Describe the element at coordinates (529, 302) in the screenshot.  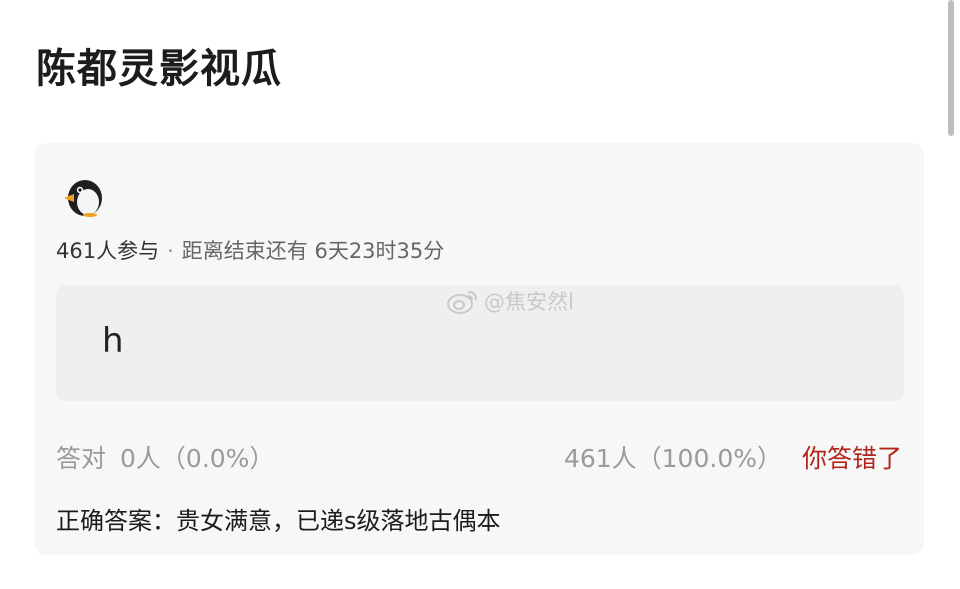
I see `watermark-text: @焦安然l` at that location.